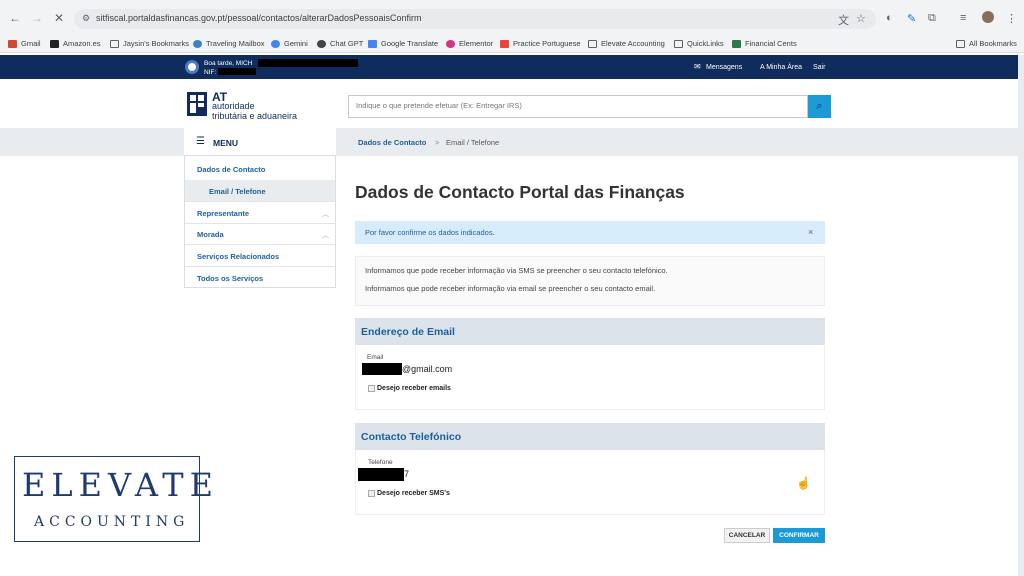 The height and width of the screenshot is (576, 1024). Describe the element at coordinates (1011, 18) in the screenshot. I see `kebab-menu-icon: ⋮` at that location.